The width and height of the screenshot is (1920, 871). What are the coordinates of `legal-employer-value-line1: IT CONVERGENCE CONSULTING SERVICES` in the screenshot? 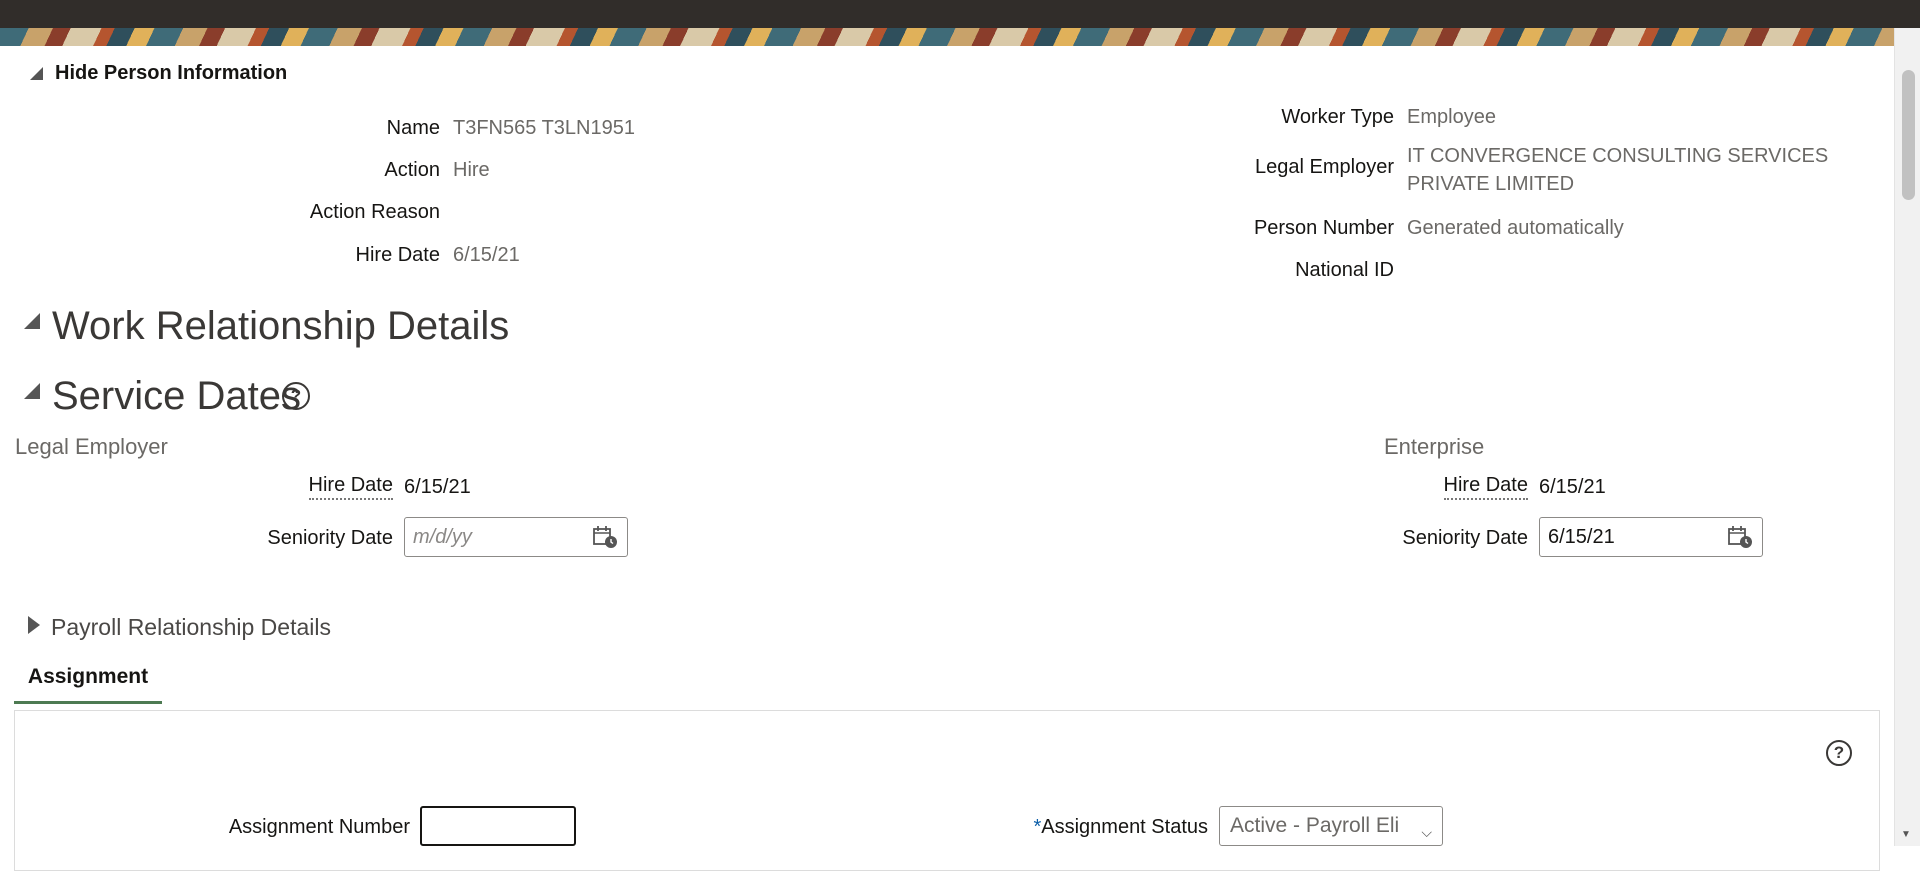 It's located at (1618, 156).